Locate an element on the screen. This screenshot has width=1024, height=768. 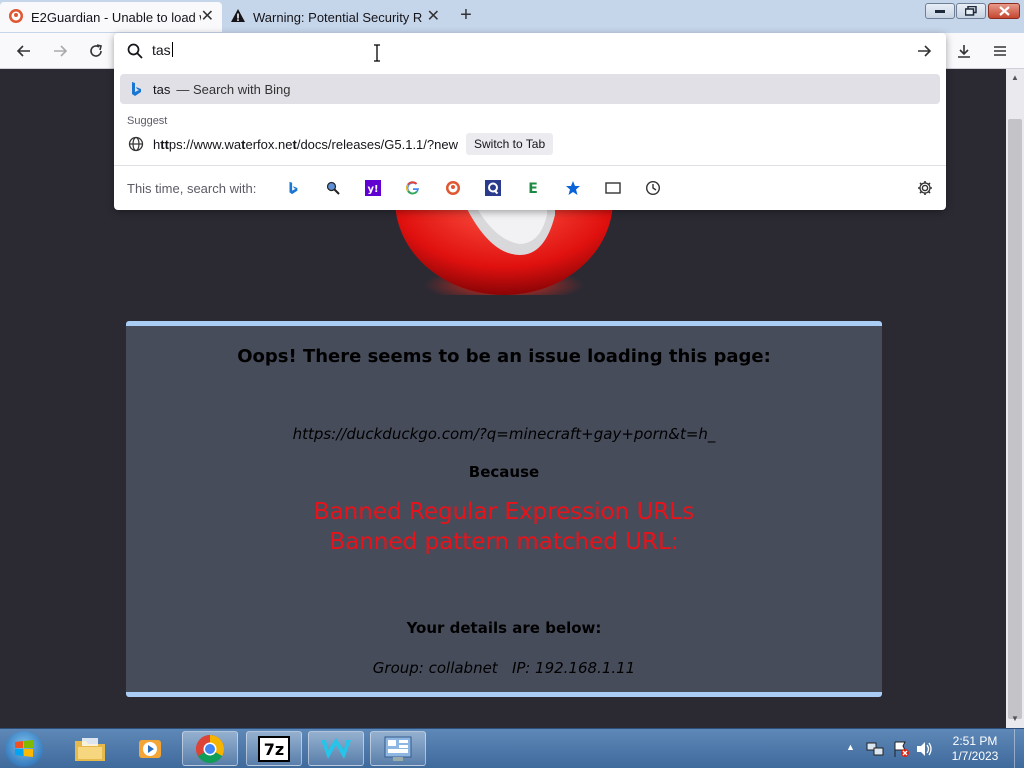
tab-security-warning: Warning: Potential Security Risk ✕ is located at coordinates (335, 17).